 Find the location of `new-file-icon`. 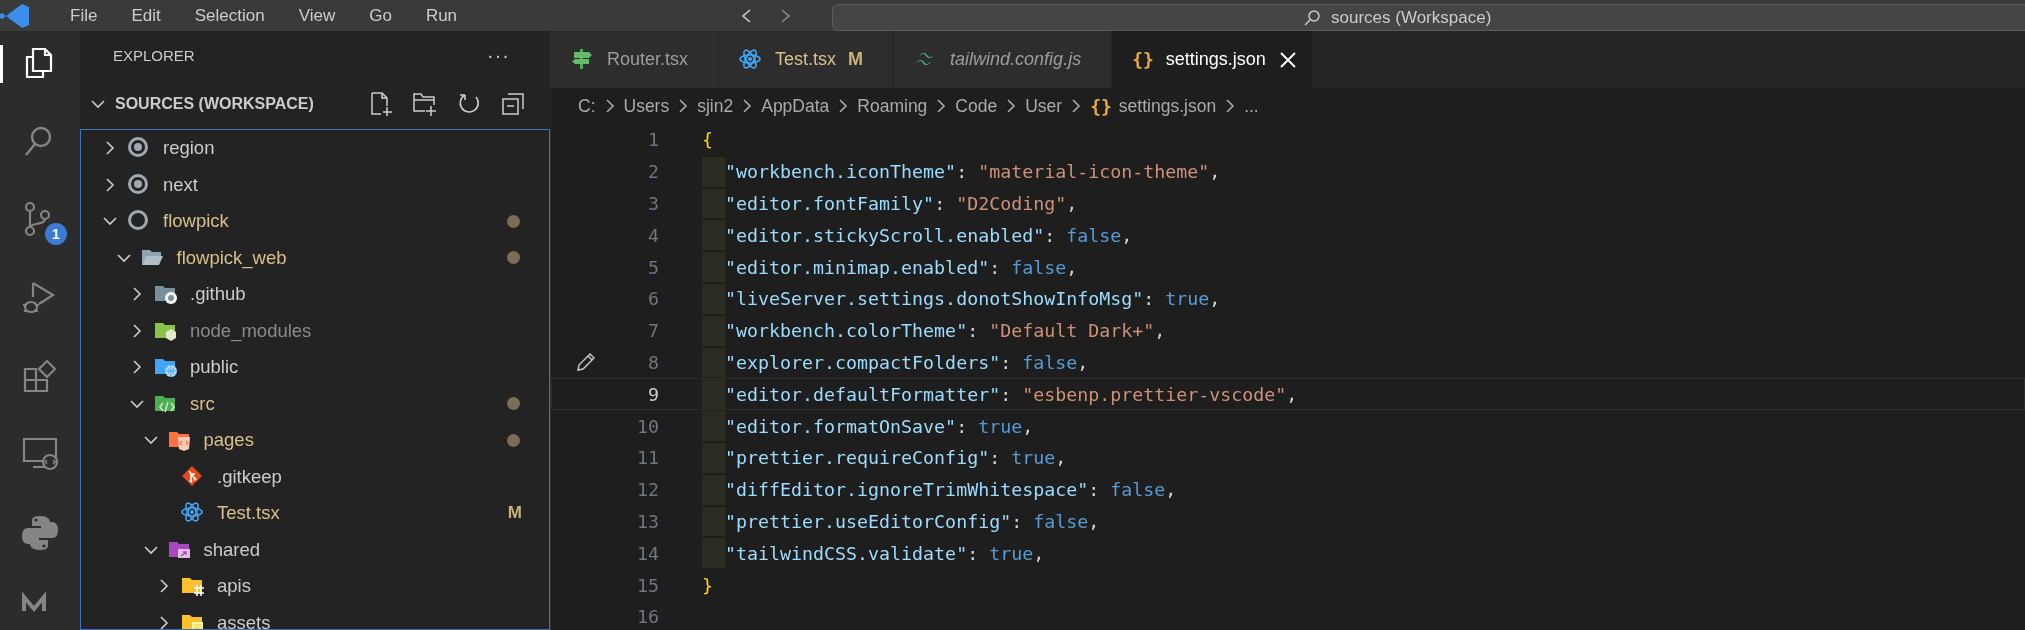

new-file-icon is located at coordinates (381, 104).